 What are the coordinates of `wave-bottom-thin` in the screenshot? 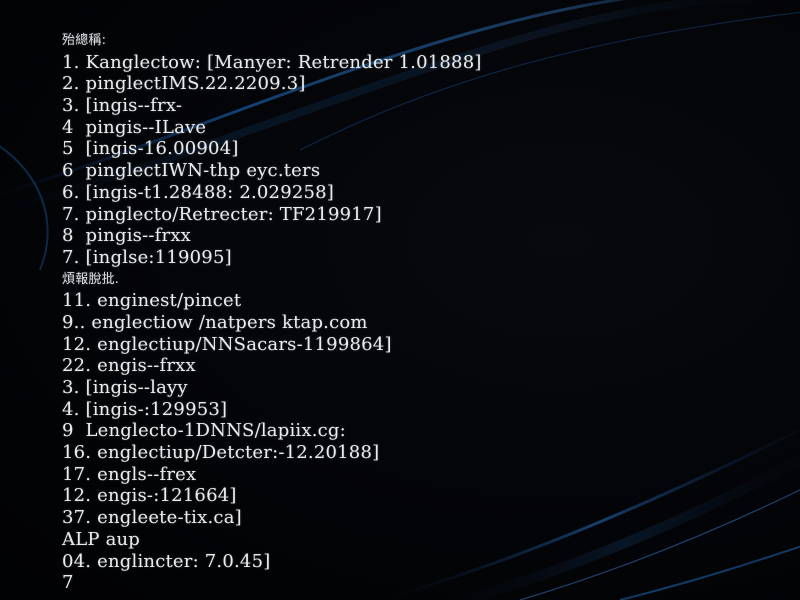 It's located at (659, 544).